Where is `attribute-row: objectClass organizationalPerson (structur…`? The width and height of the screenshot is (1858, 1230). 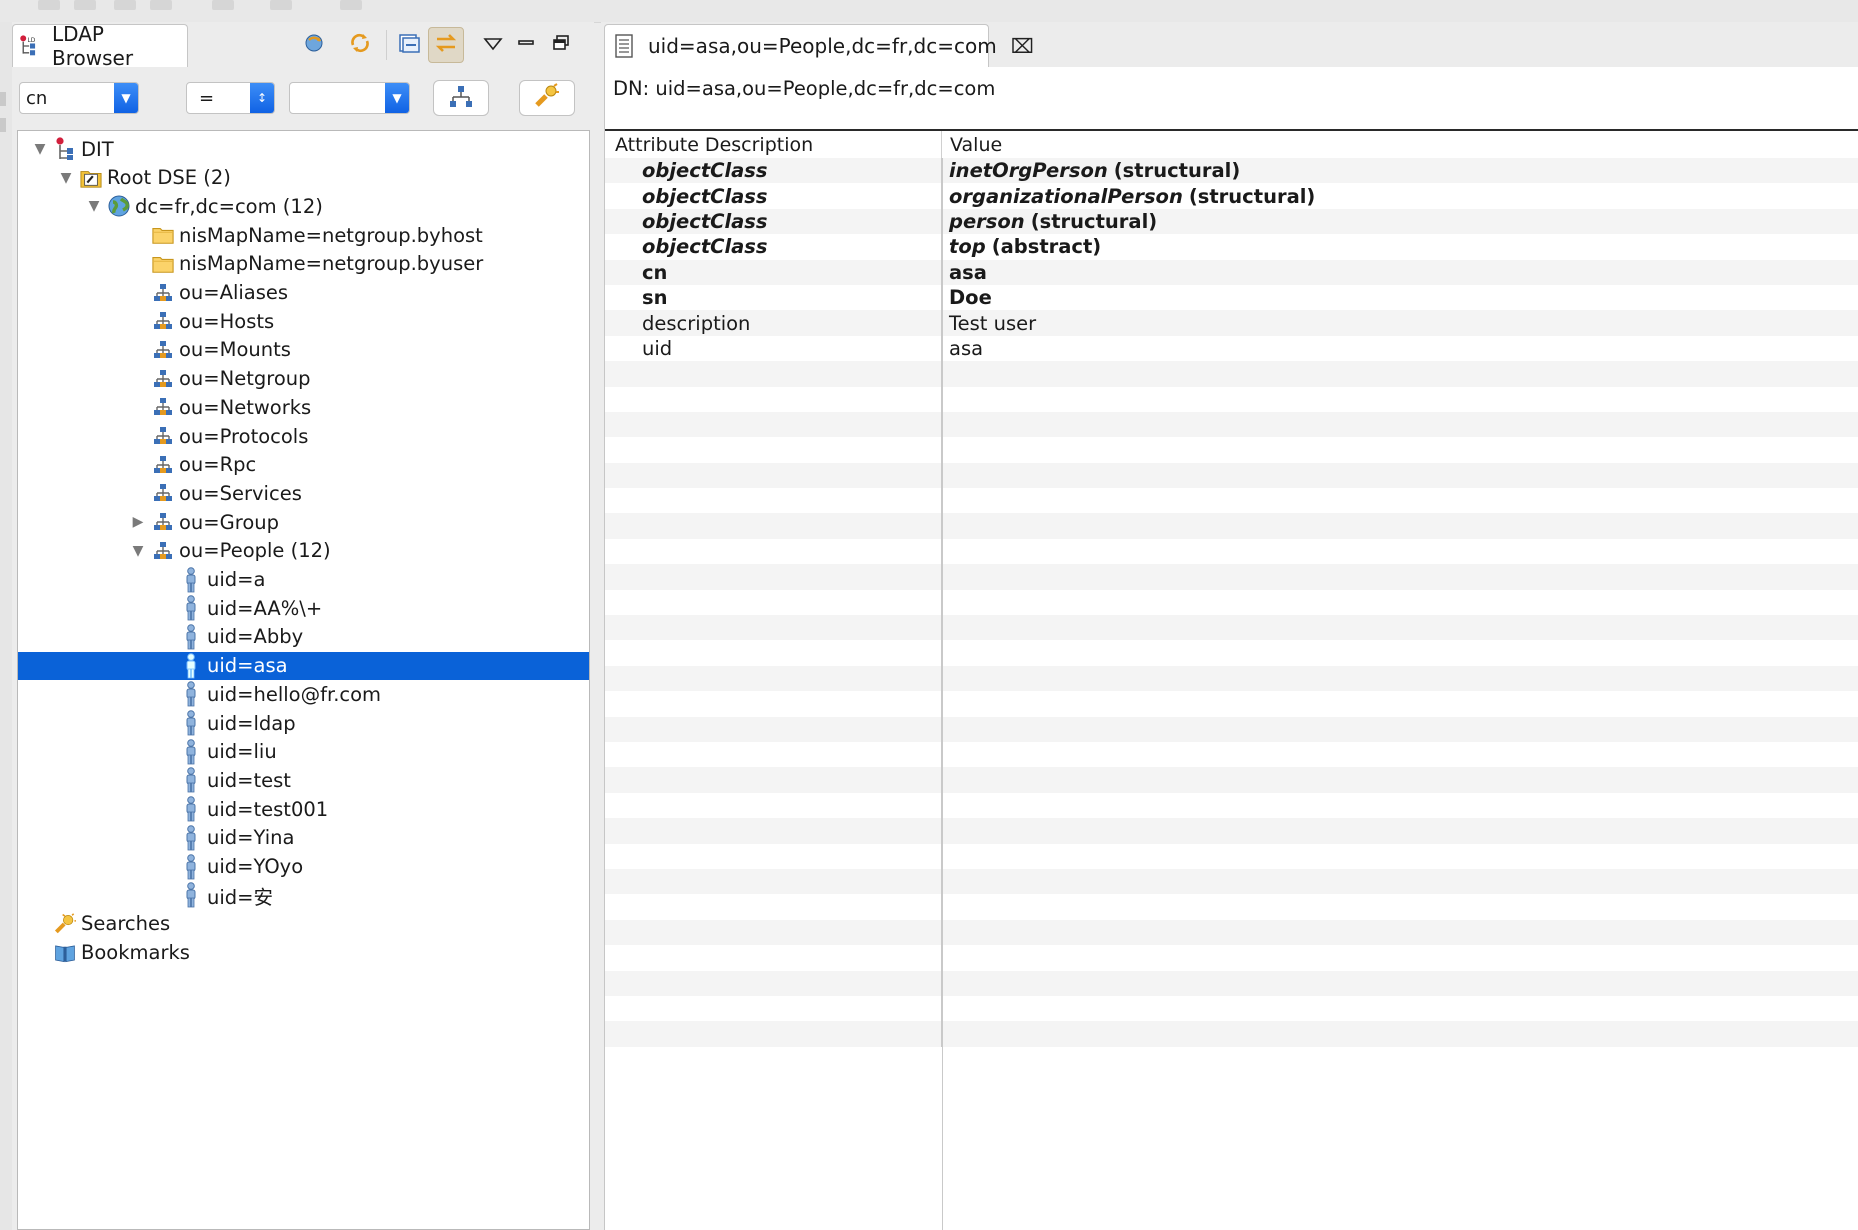
attribute-row: objectClass organizationalPerson (structur… is located at coordinates (1231, 196).